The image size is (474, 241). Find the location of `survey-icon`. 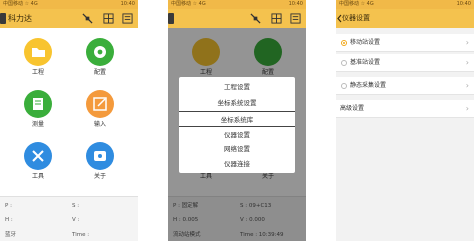

survey-icon is located at coordinates (38, 104).